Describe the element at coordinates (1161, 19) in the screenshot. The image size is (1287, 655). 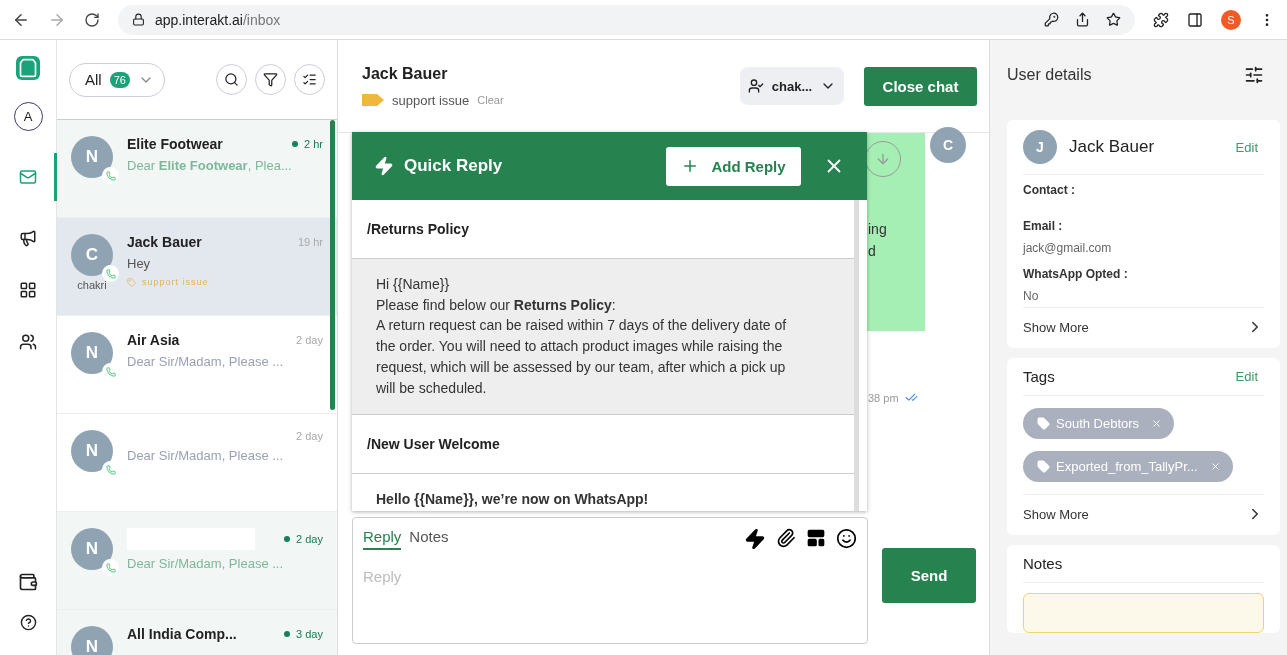
I see `extensions-icon` at that location.